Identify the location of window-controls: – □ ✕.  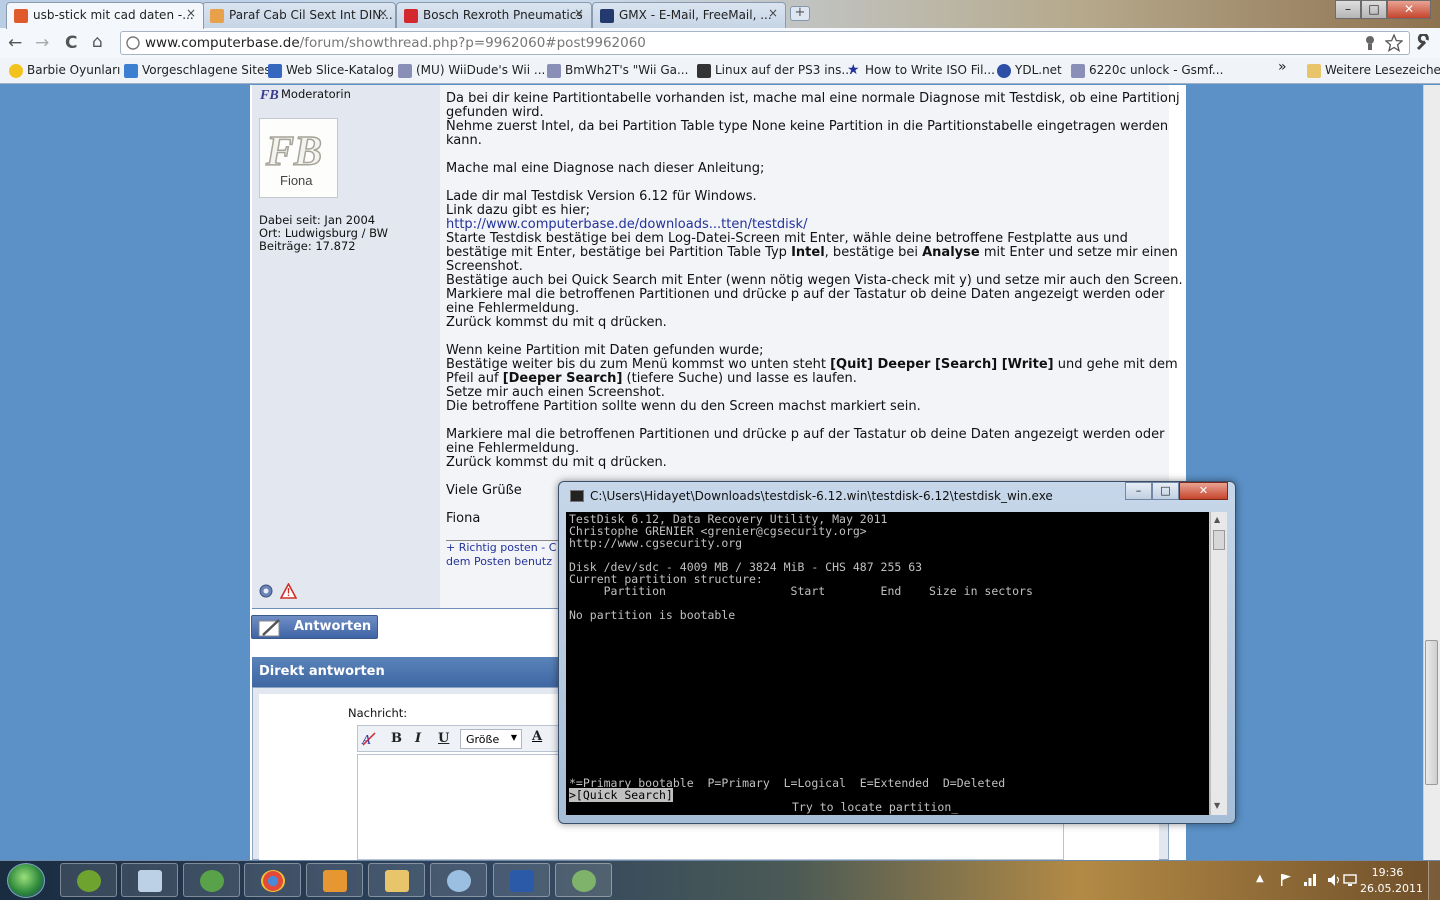
(1383, 10).